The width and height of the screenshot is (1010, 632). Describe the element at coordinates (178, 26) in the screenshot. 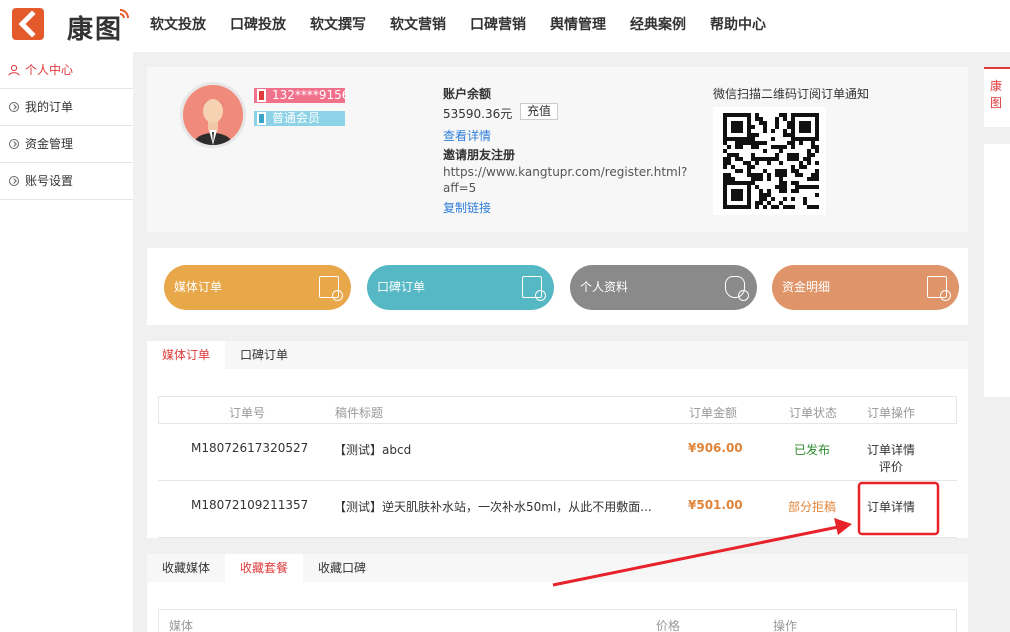

I see `nav-item-soft-article-placement: 软文投放` at that location.